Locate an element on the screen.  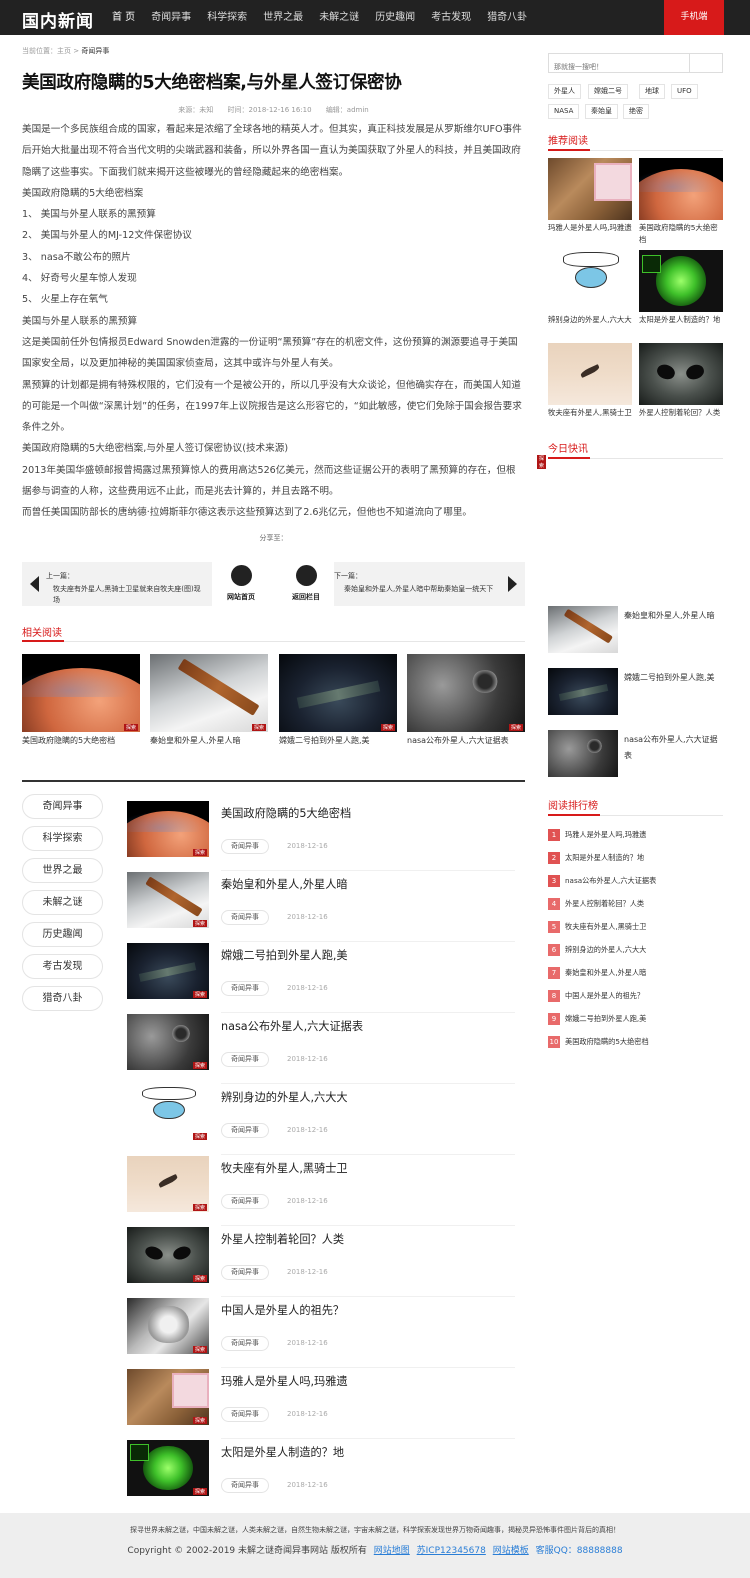
category-mysteries: 未解之谜 is located at coordinates (62, 902).